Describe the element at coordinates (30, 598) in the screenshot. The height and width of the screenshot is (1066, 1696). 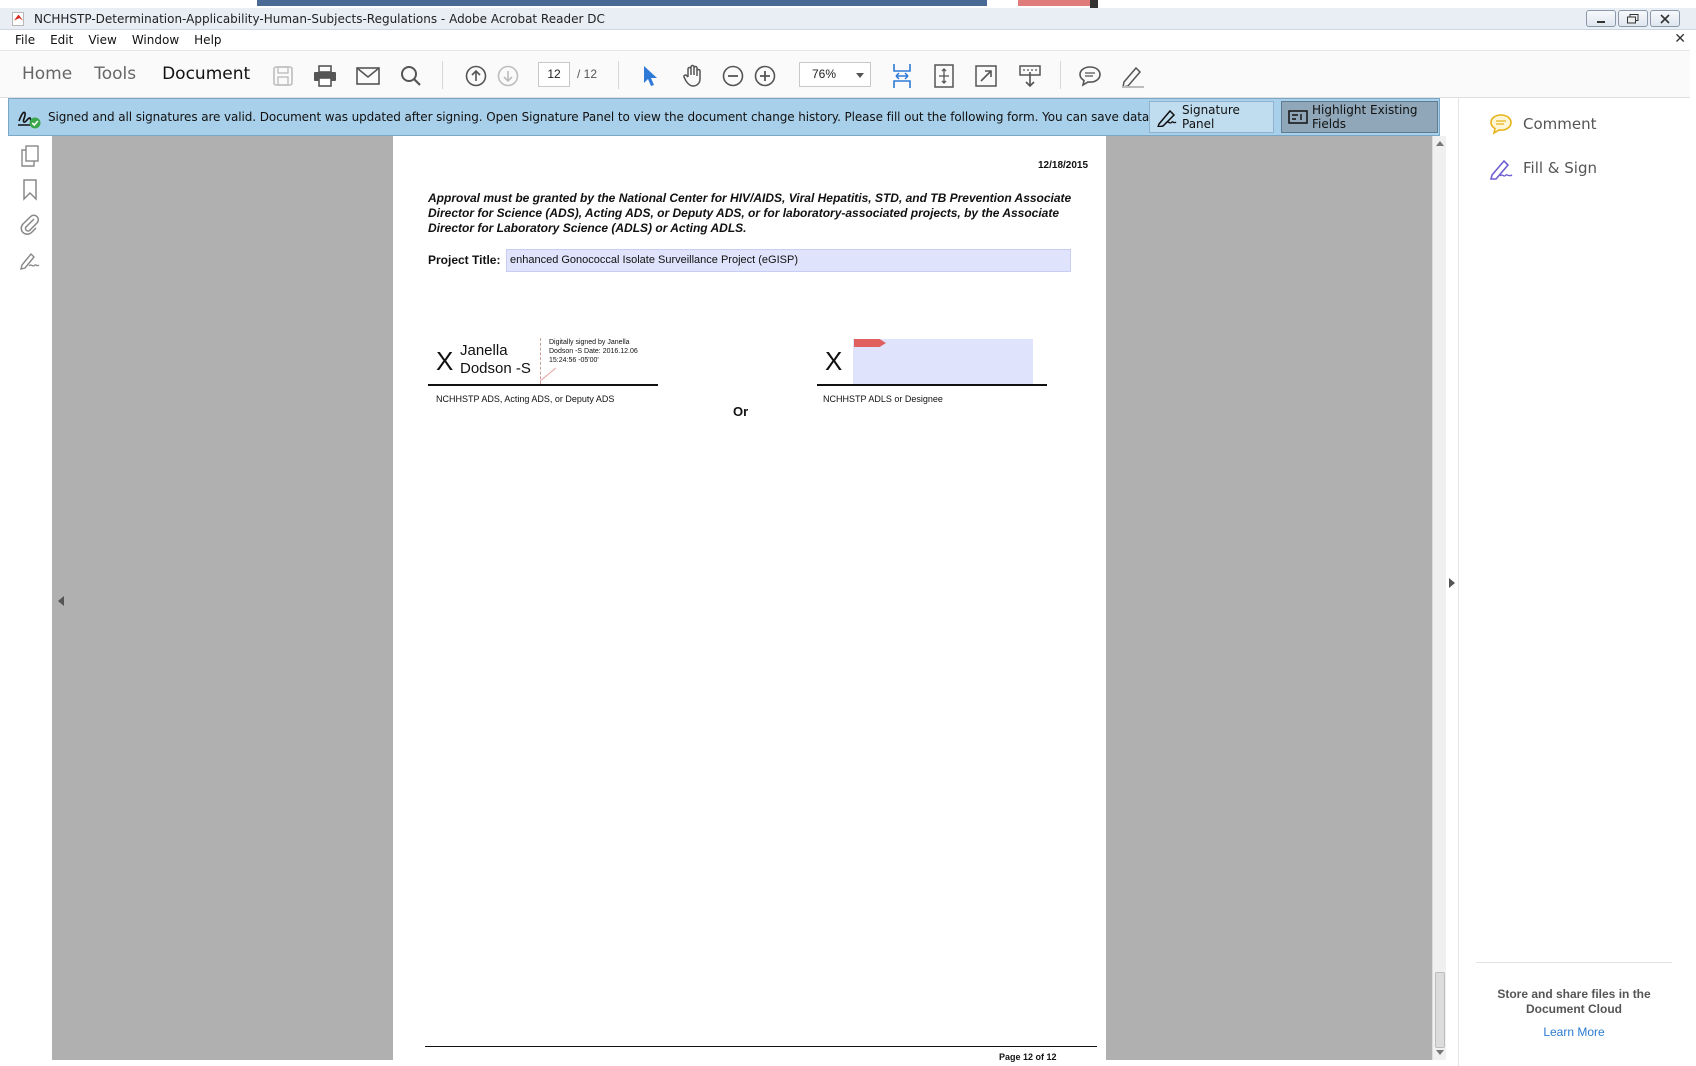
I see `navigation-pane-rail` at that location.